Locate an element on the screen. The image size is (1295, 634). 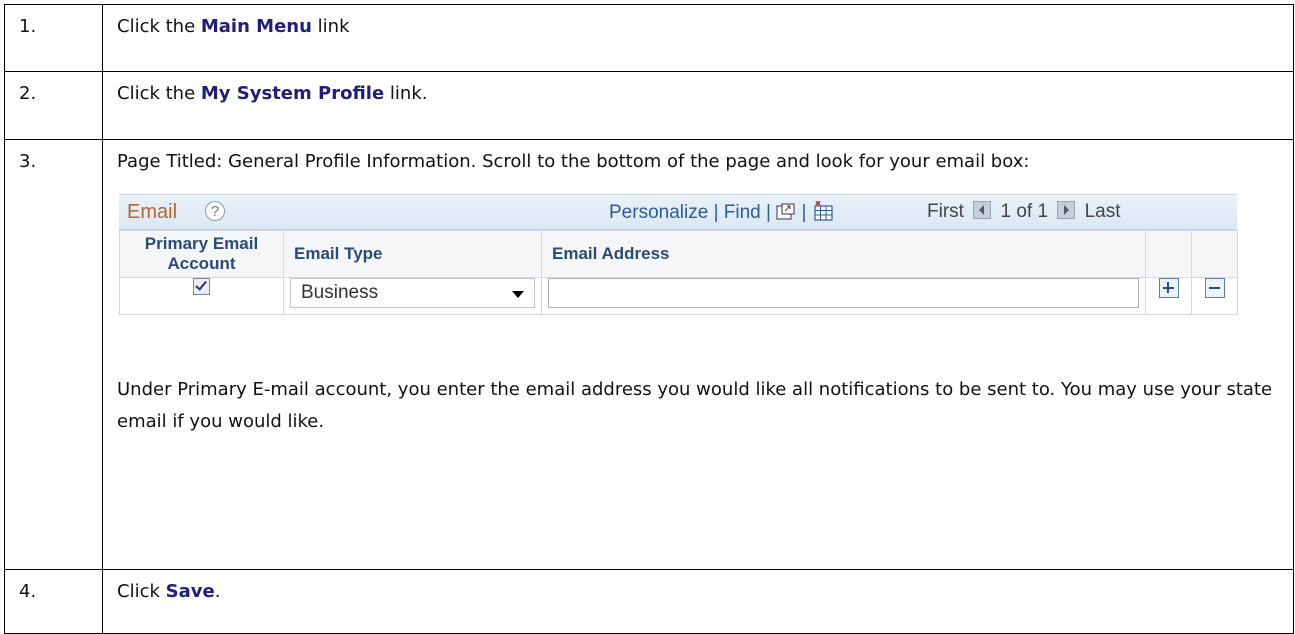
previous-arrow-icon is located at coordinates (982, 210).